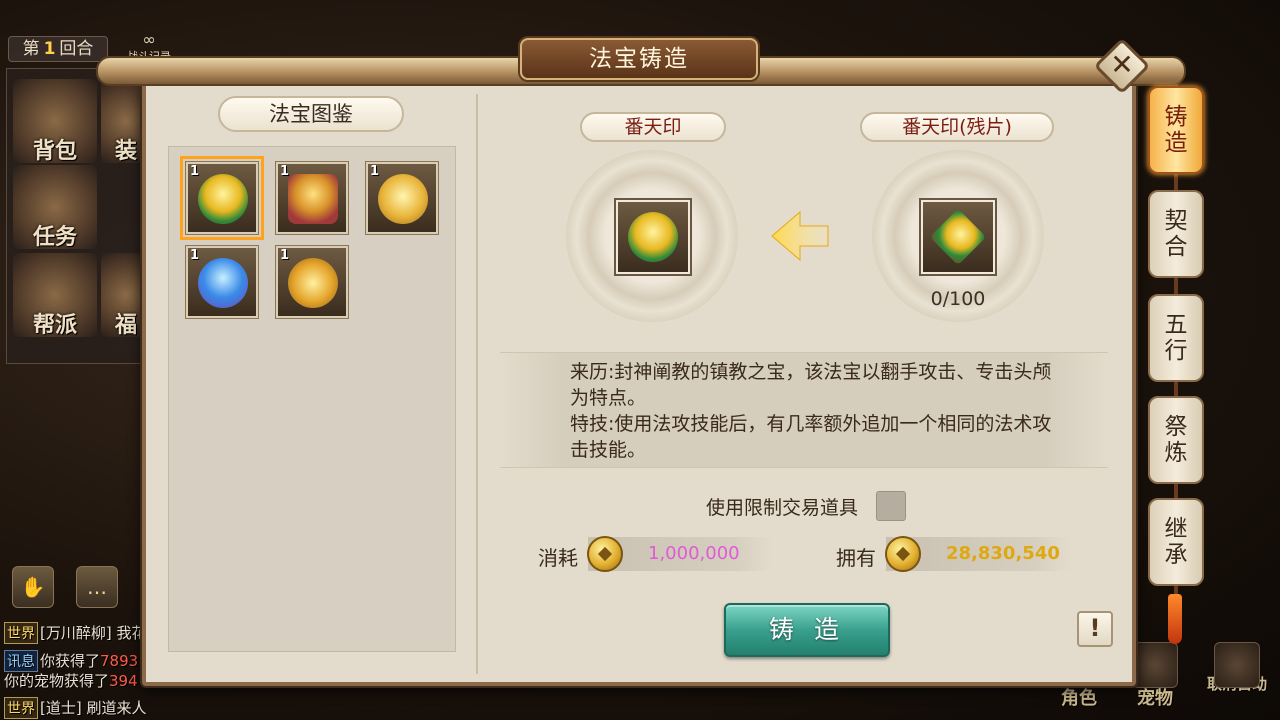 This screenshot has width=1280, height=720. I want to click on tab-bond-label: 契 合, so click(1176, 234).